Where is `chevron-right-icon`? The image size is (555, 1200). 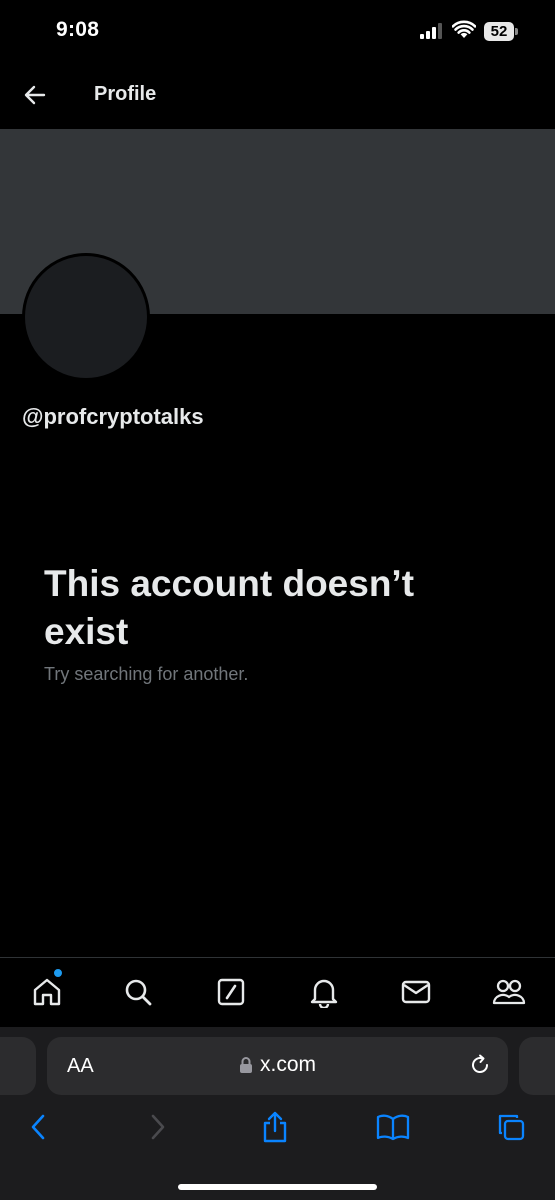
chevron-right-icon is located at coordinates (158, 1127).